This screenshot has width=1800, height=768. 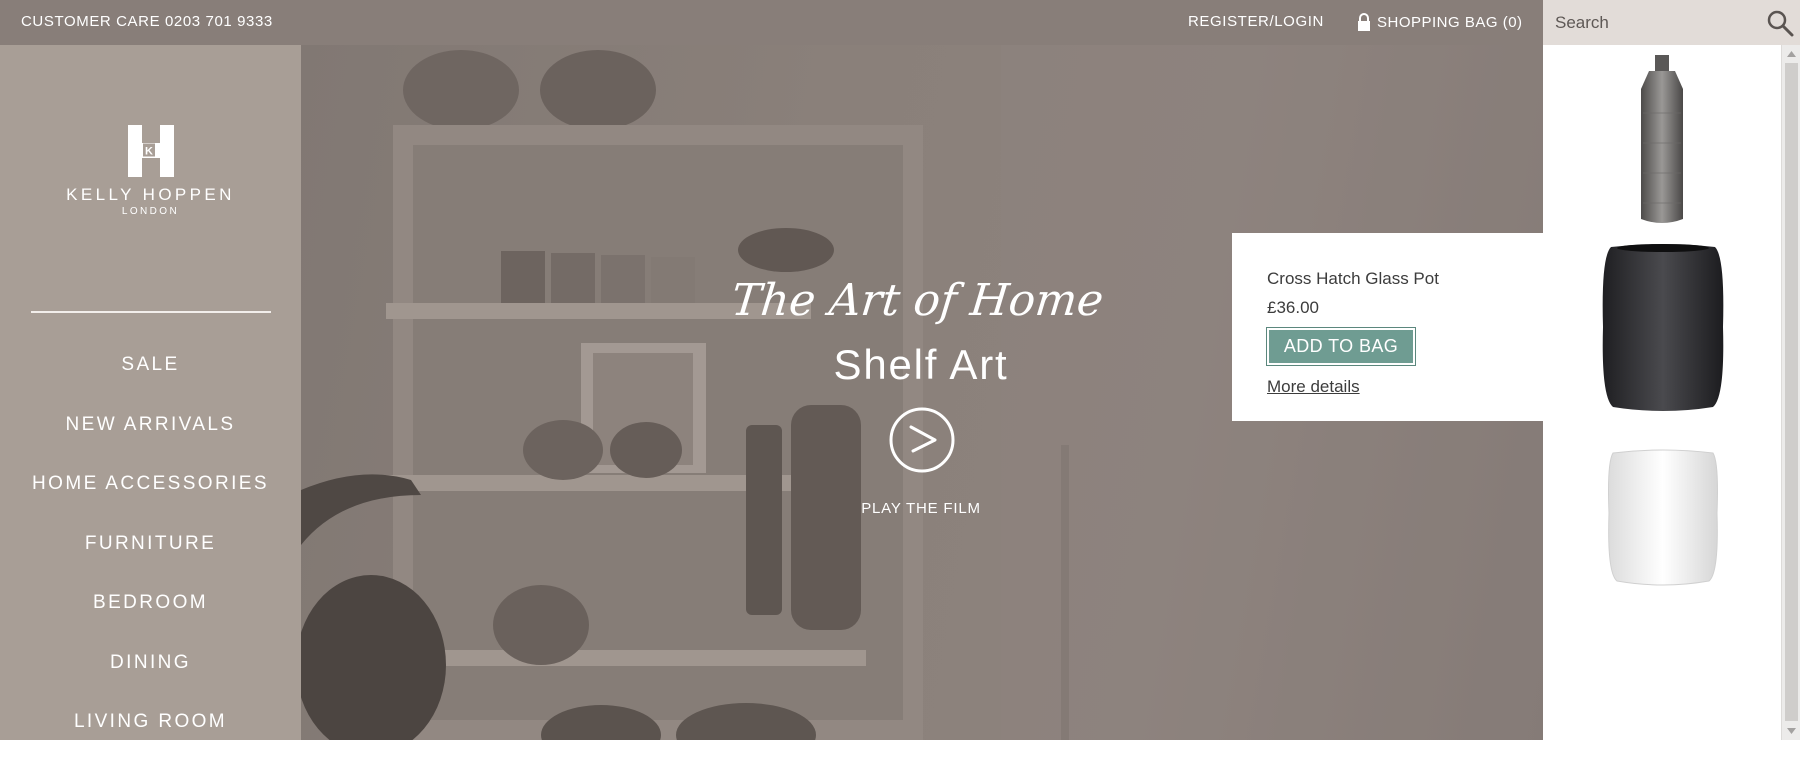 I want to click on search-icon, so click(x=1780, y=23).